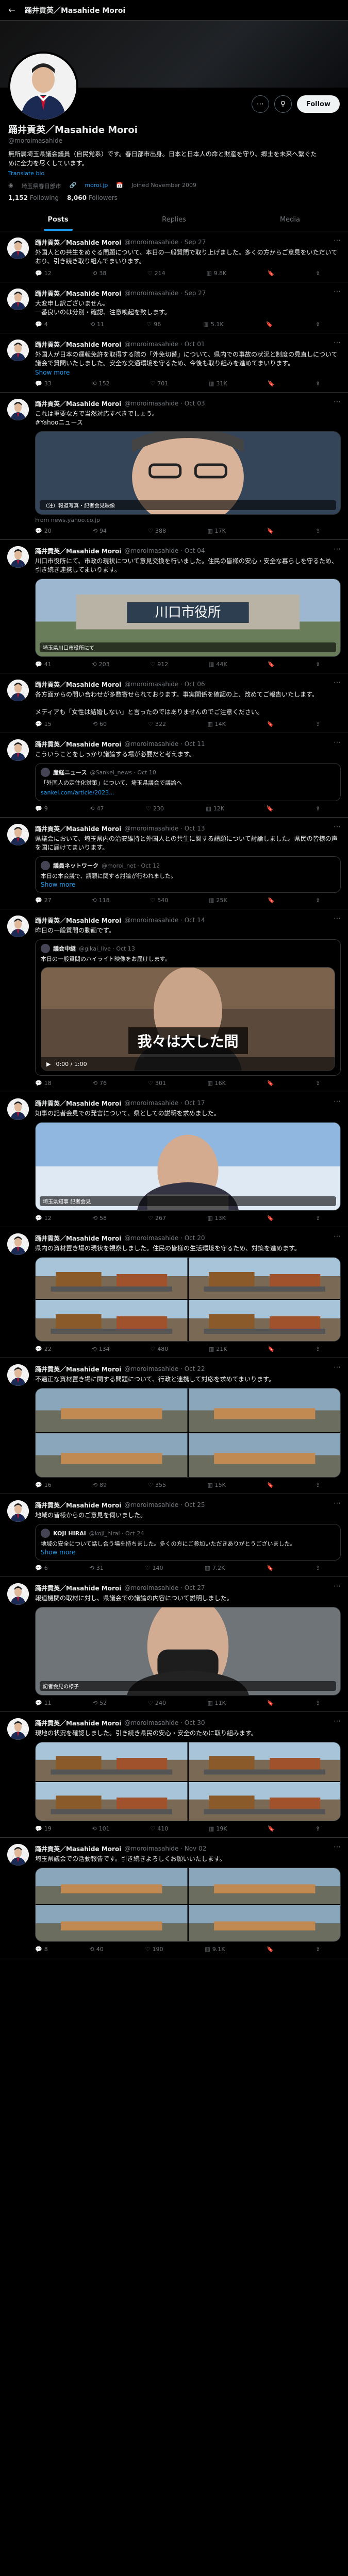 This screenshot has width=348, height=2576. I want to click on tab-replies: Replies, so click(174, 220).